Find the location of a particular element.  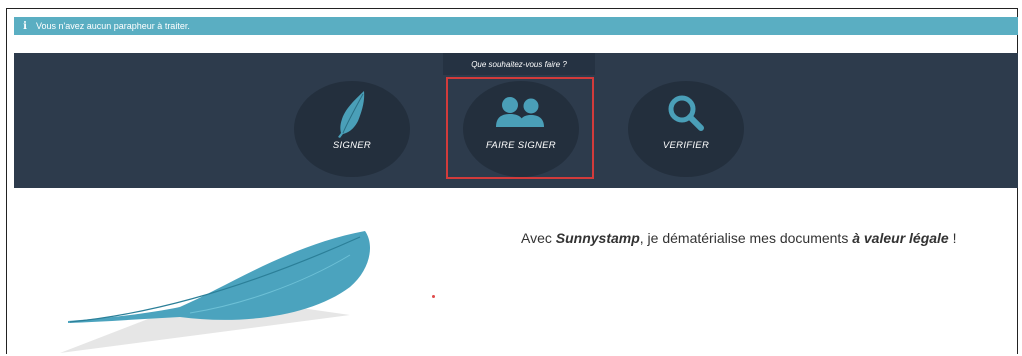

tagline-prefix: Avec is located at coordinates (538, 238).